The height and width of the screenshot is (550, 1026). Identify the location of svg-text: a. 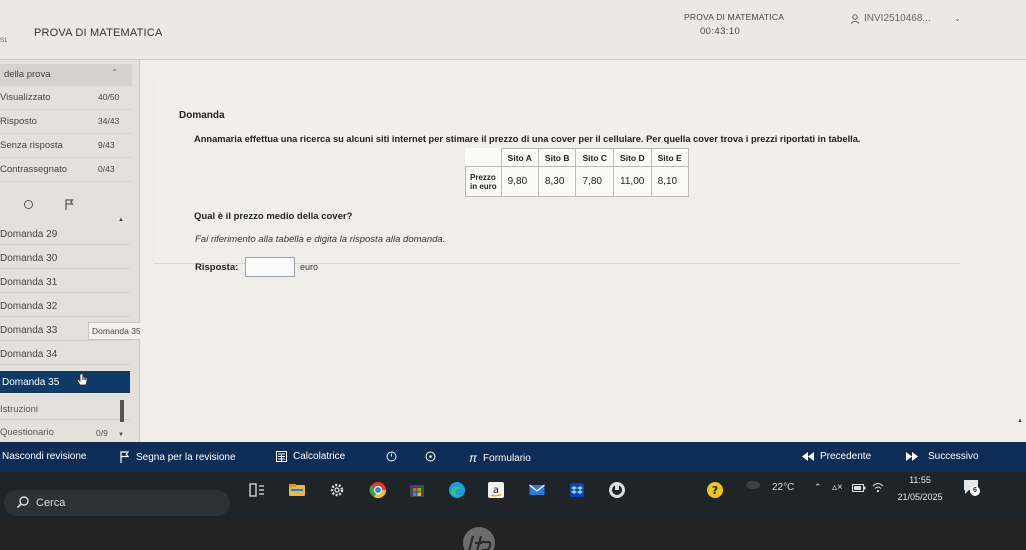
(496, 490).